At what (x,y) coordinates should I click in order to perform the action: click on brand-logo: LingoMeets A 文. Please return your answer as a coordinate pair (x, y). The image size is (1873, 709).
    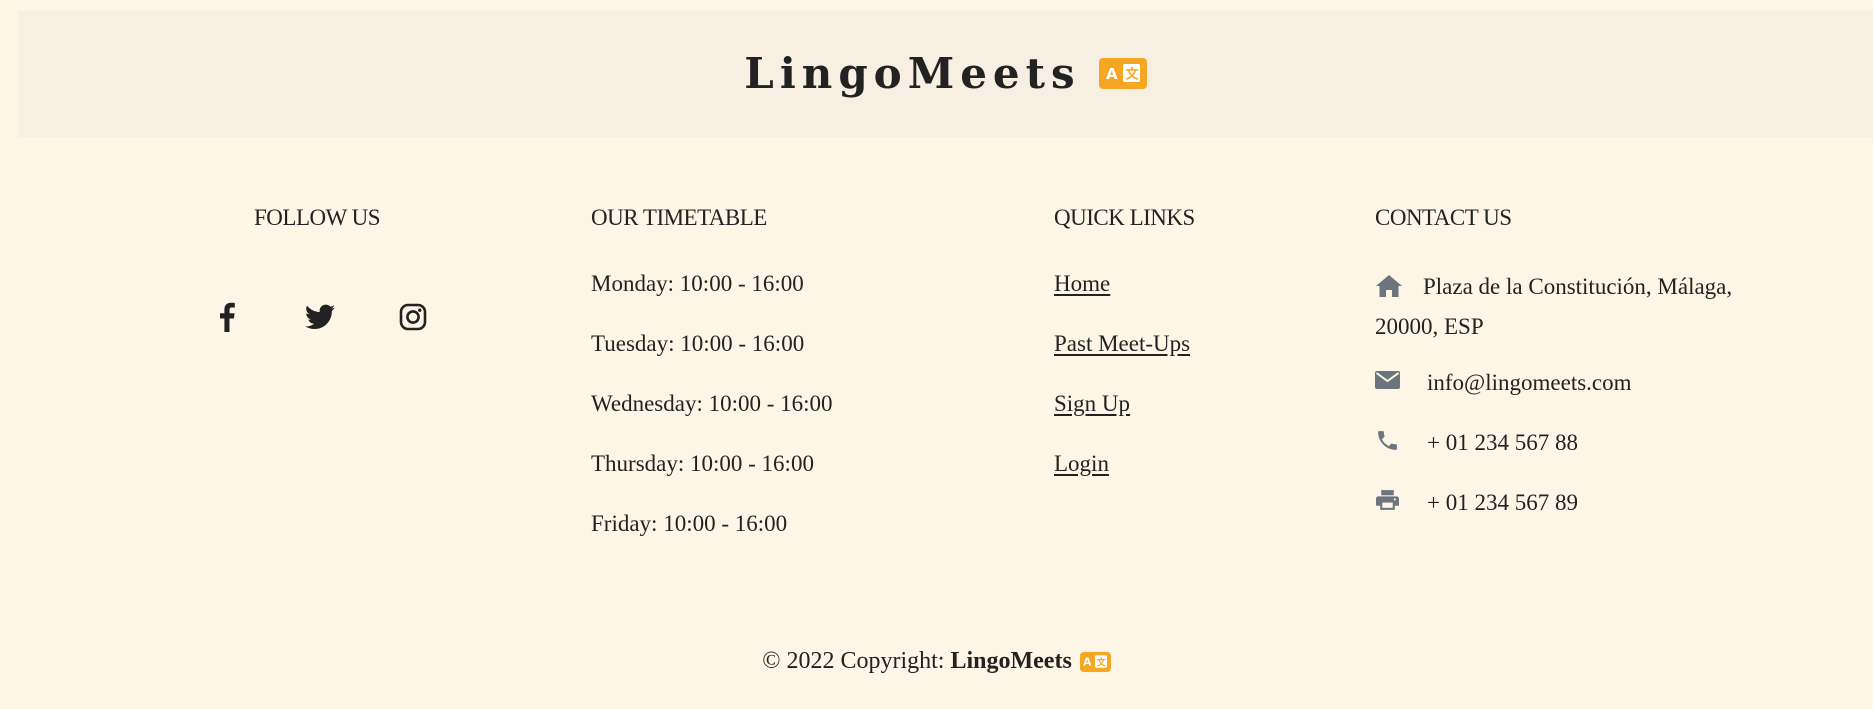
    Looking at the image, I should click on (945, 73).